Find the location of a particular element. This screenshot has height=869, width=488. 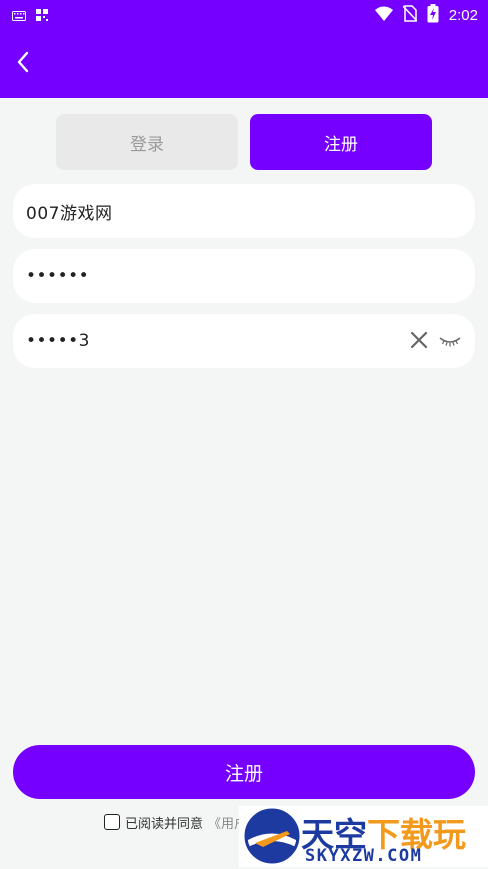

agreement-row: 已阅读并同意 《用户 is located at coordinates (175, 822).